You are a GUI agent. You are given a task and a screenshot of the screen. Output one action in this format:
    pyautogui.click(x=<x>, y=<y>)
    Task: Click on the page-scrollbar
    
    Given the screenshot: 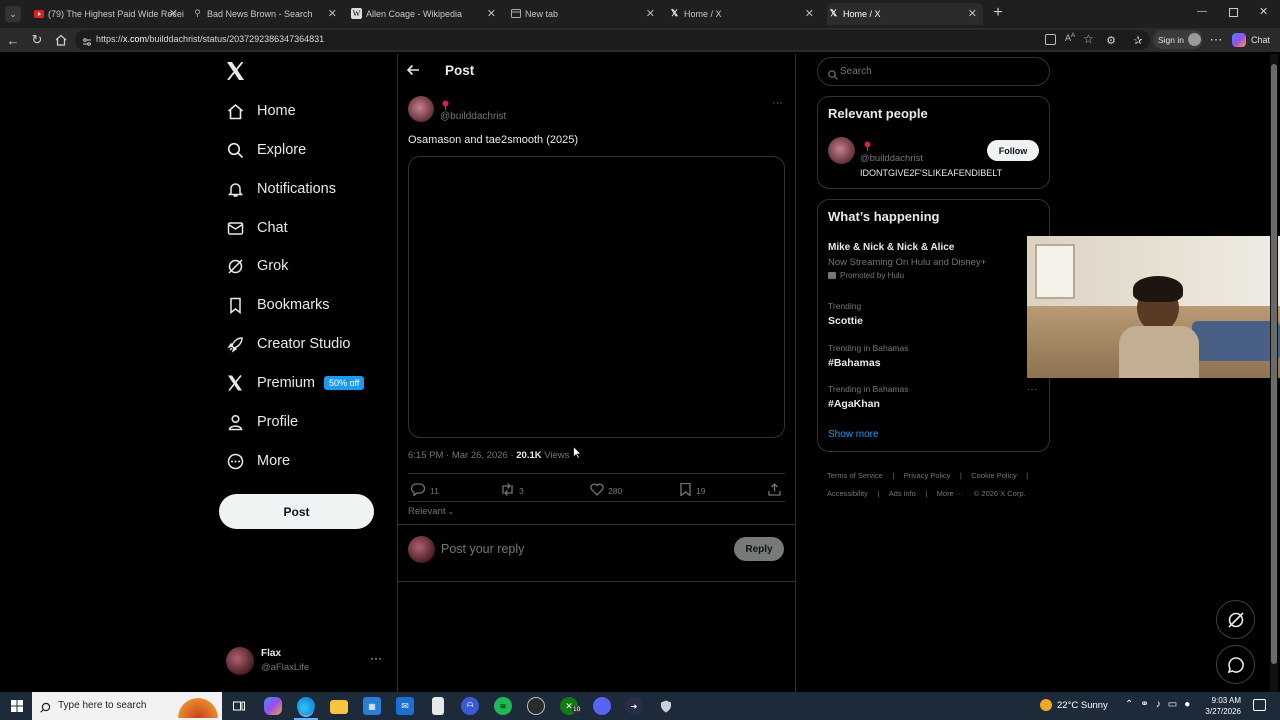 What is the action you would take?
    pyautogui.click(x=1274, y=373)
    